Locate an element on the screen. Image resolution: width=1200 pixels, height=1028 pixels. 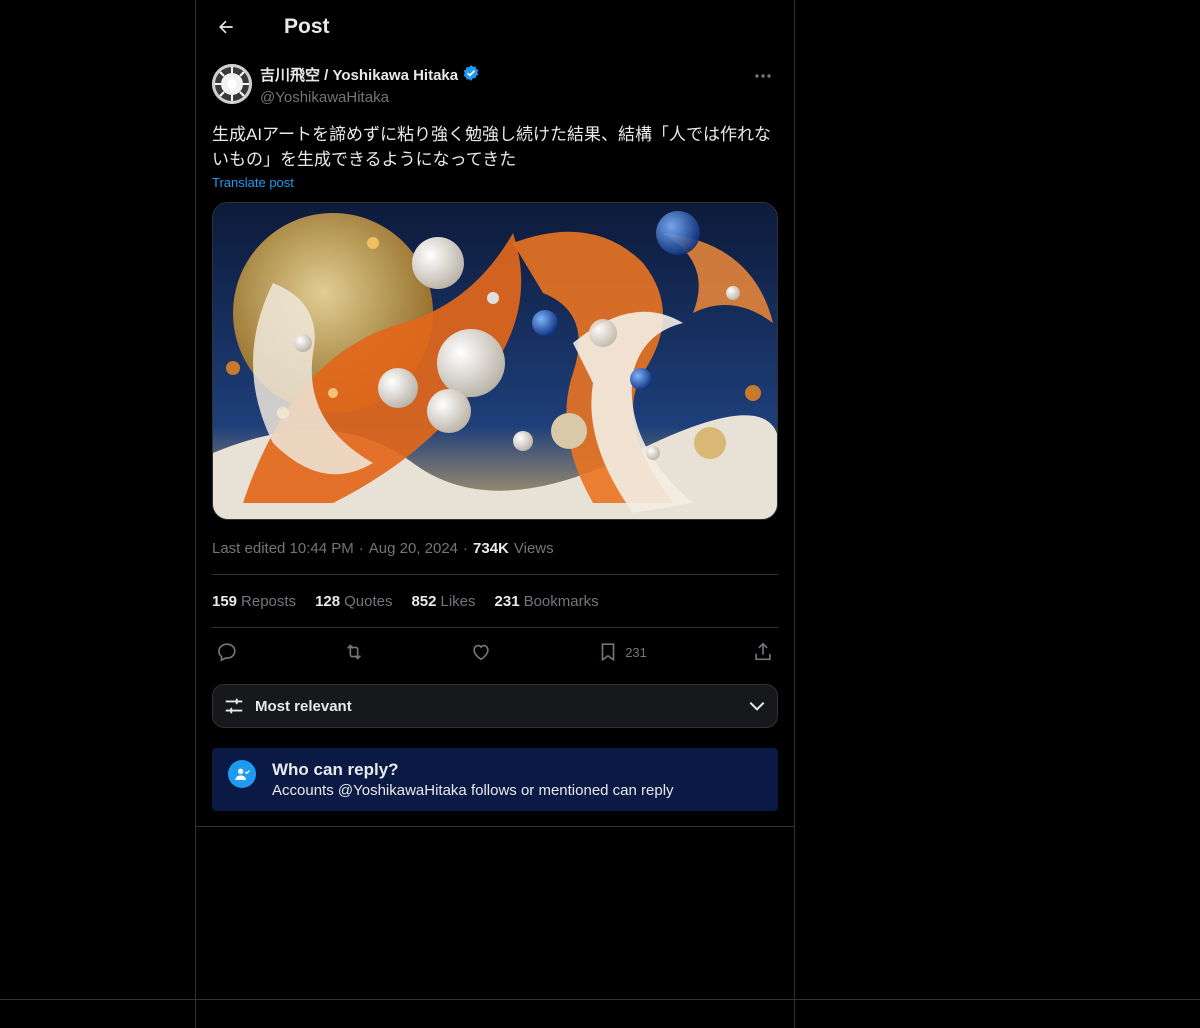
share-icon is located at coordinates (763, 651).